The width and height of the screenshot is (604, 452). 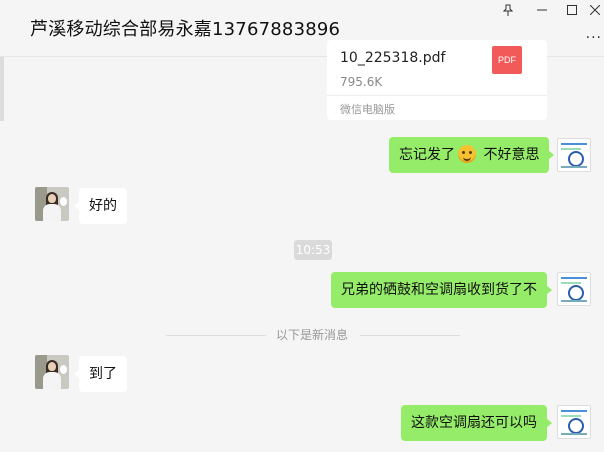 I want to click on divider, so click(x=437, y=95).